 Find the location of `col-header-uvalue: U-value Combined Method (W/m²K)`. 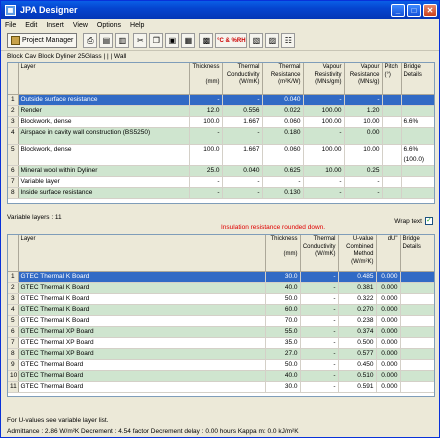

col-header-uvalue: U-value Combined Method (W/m²K) is located at coordinates (357, 253).